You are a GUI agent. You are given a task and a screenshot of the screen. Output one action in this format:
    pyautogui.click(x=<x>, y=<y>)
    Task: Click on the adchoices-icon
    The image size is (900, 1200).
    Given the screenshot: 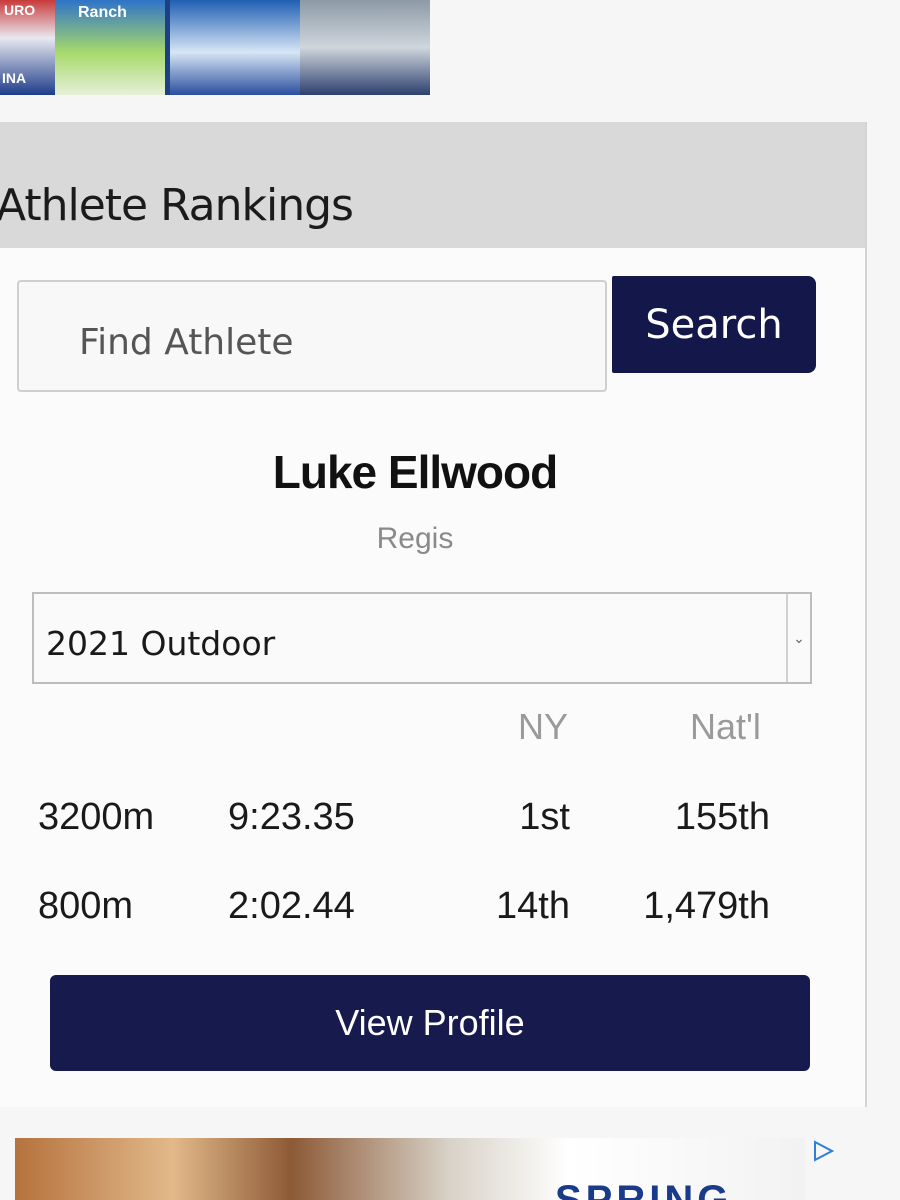 What is the action you would take?
    pyautogui.click(x=824, y=1152)
    